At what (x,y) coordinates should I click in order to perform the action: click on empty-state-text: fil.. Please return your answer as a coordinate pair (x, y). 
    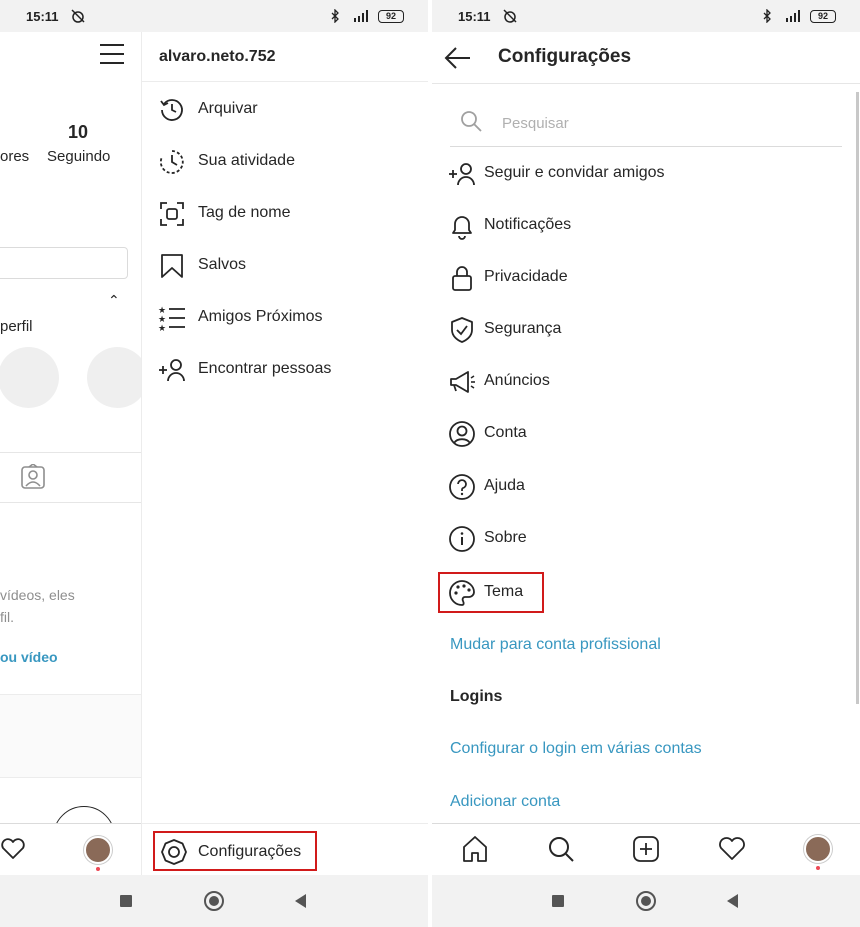
    Looking at the image, I should click on (7, 617).